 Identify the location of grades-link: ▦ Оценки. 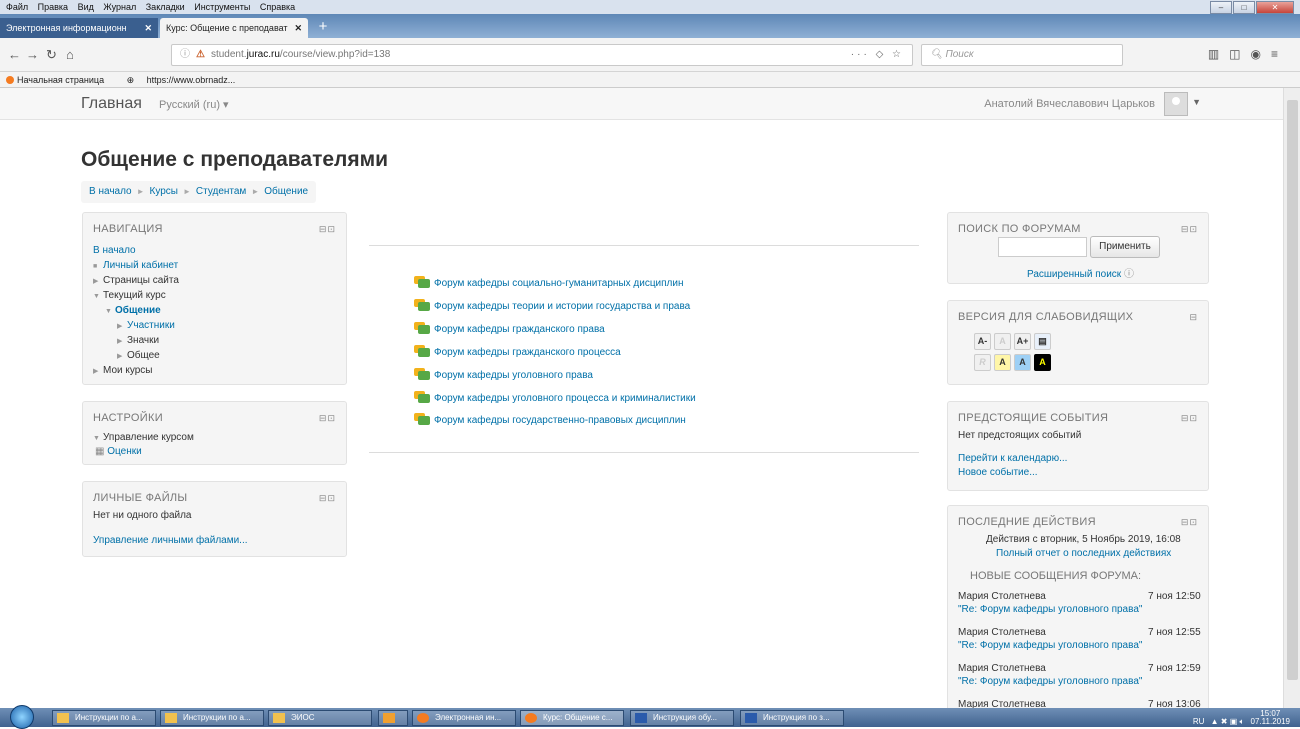
(118, 451).